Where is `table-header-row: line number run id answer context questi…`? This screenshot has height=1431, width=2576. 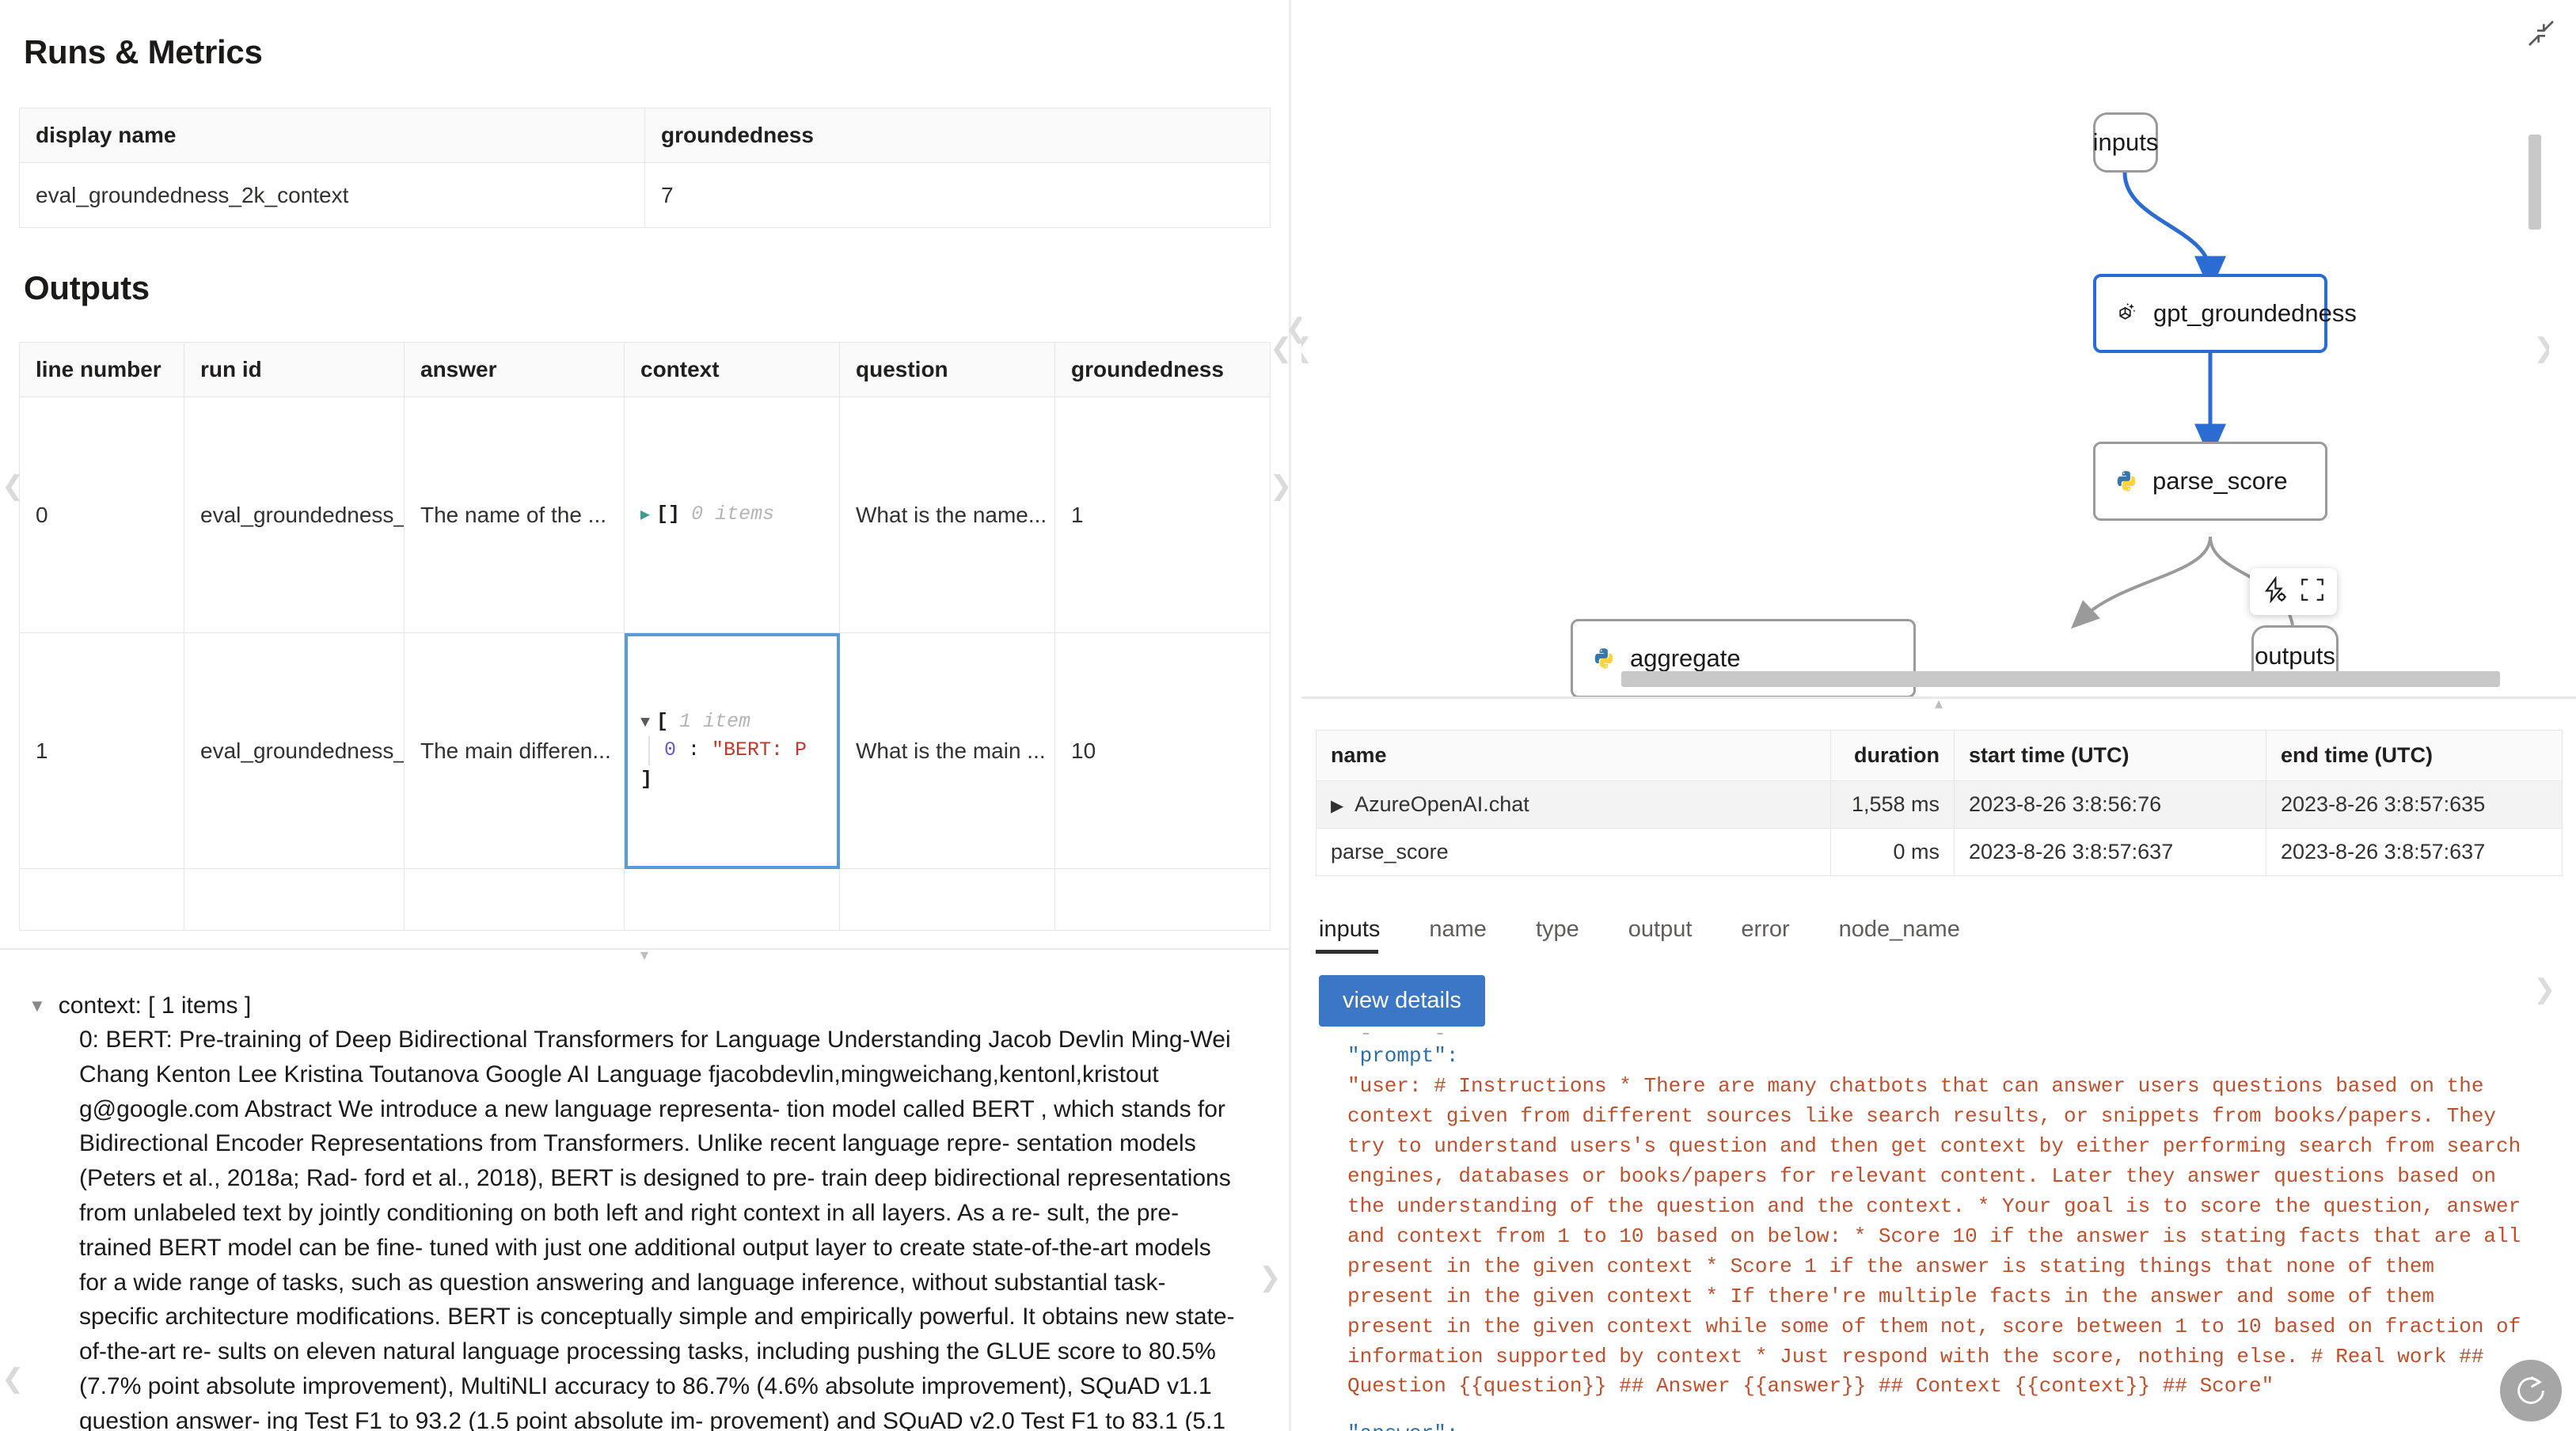
table-header-row: line number run id answer context questi… is located at coordinates (645, 369).